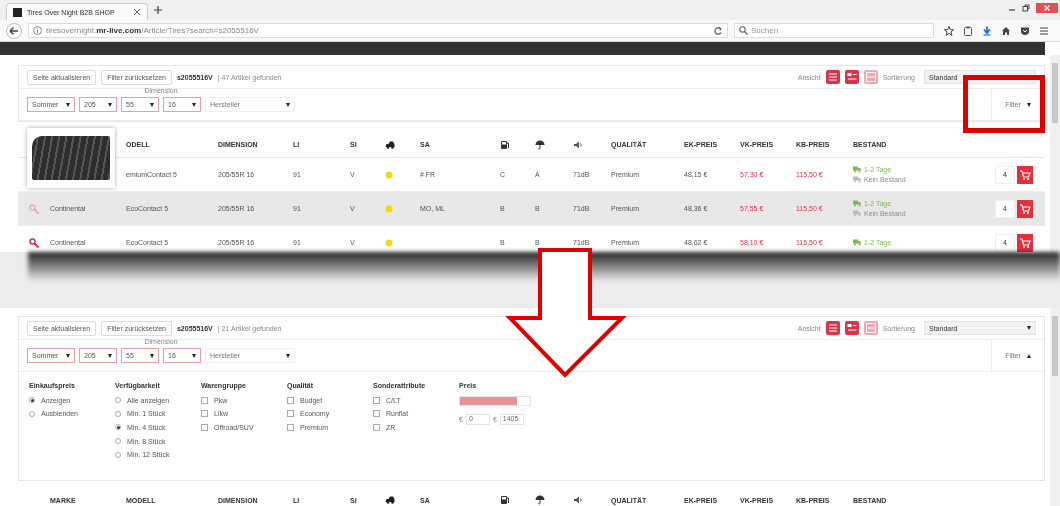 Image resolution: width=1060 pixels, height=506 pixels. Describe the element at coordinates (1006, 30) in the screenshot. I see `home-icon` at that location.